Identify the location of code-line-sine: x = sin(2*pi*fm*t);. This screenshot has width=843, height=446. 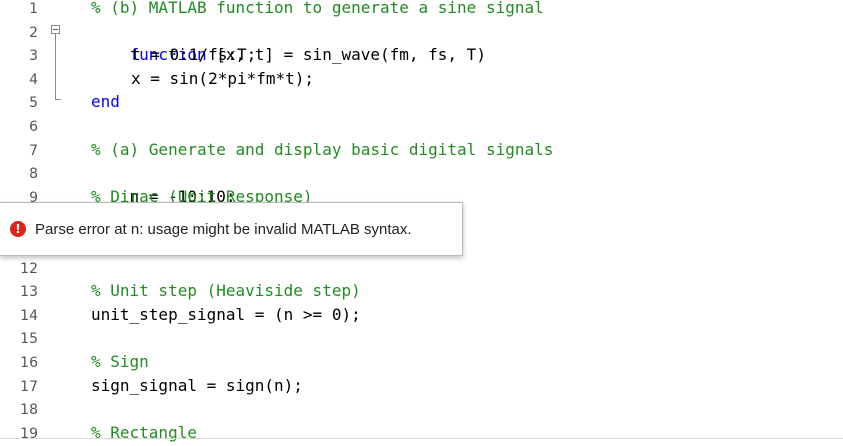
(202, 79).